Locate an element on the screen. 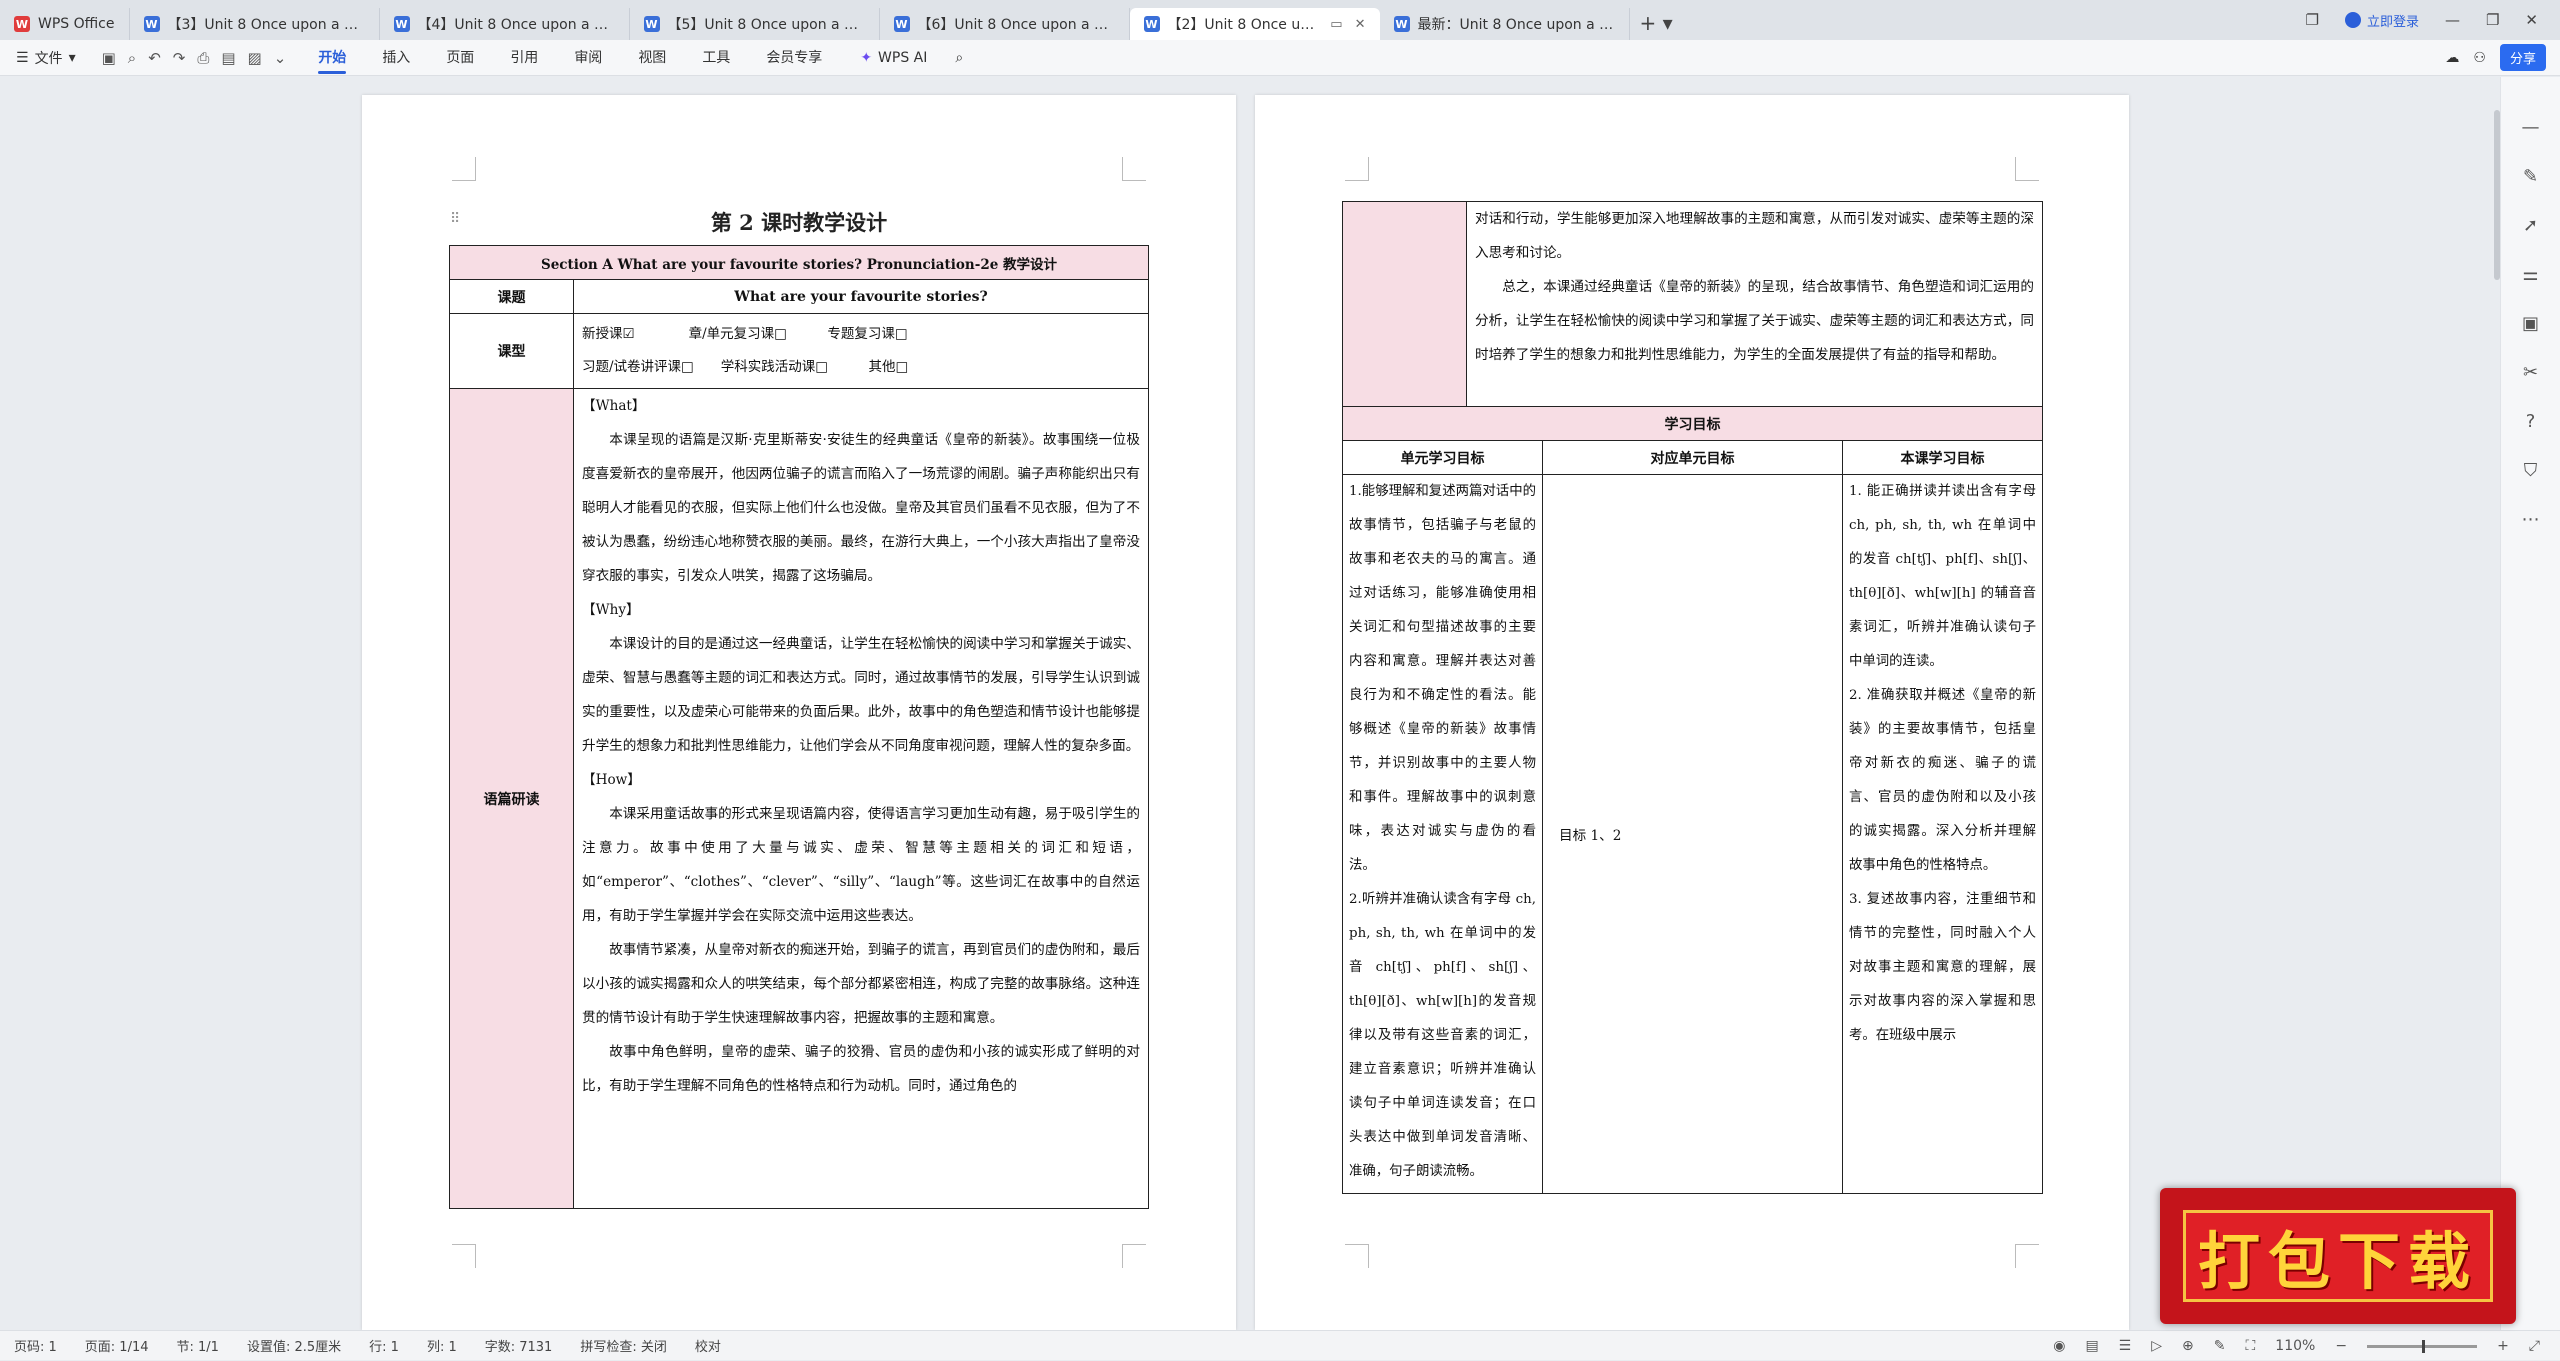  fullscreen-icon: ⤢ is located at coordinates (2534, 1346).